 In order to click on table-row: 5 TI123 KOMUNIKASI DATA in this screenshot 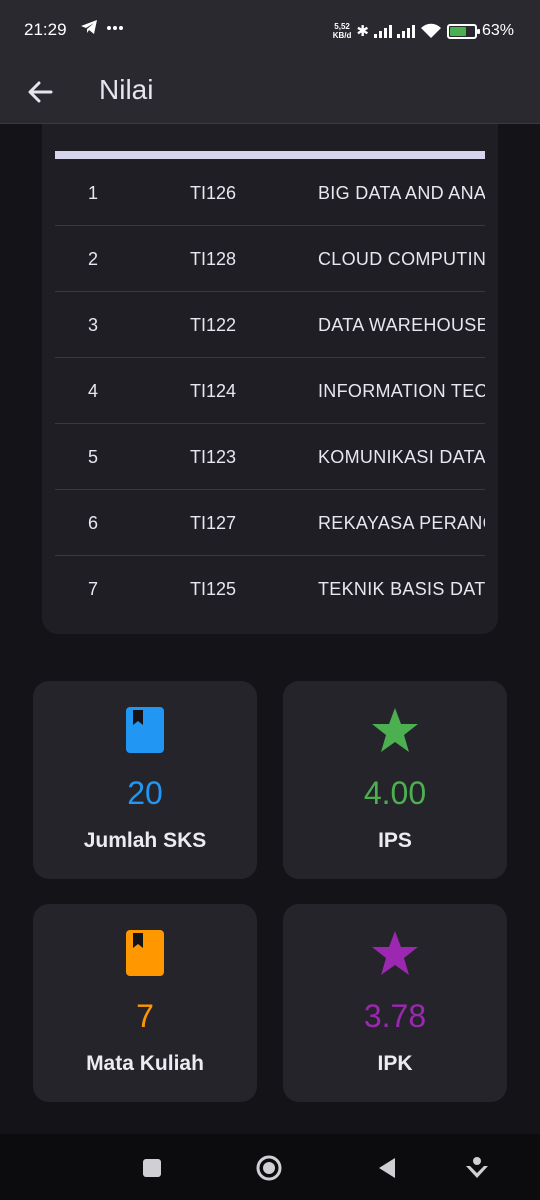, I will do `click(270, 457)`.